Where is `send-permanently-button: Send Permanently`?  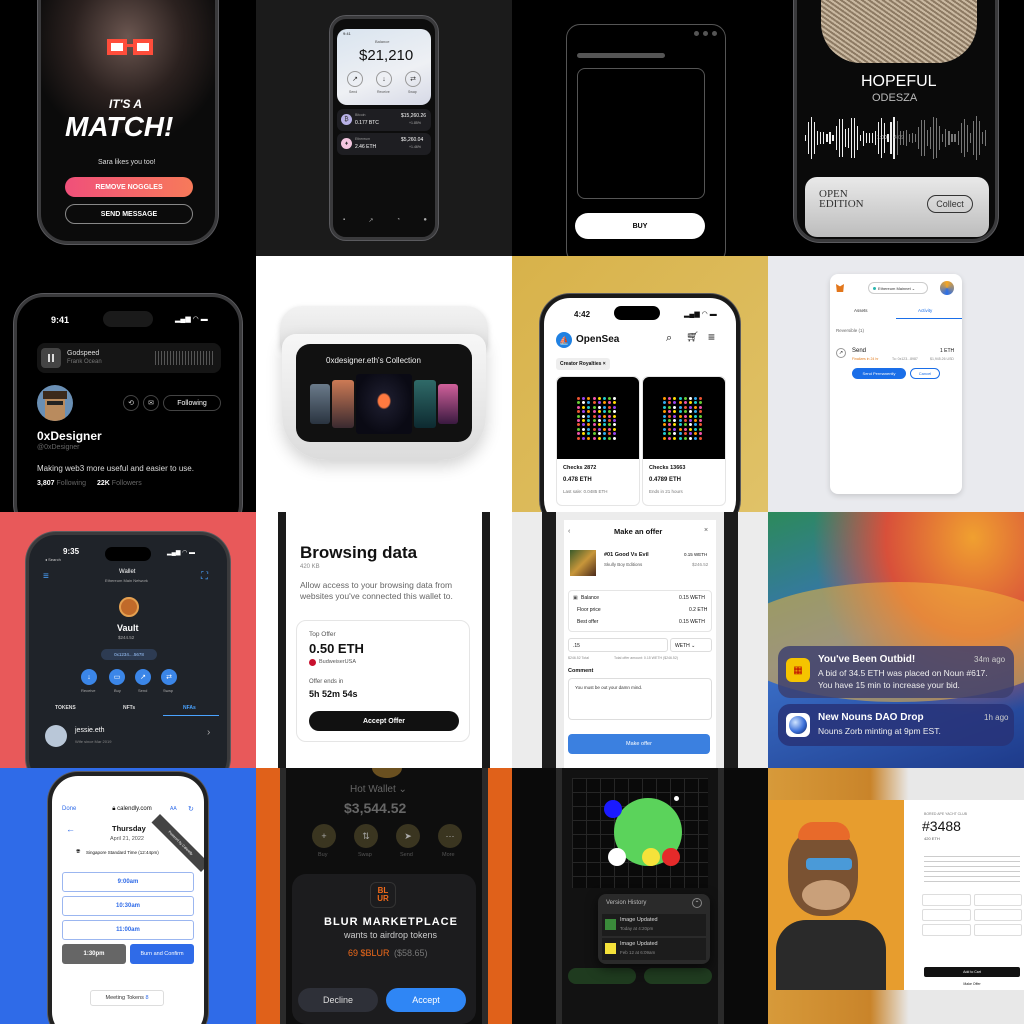 send-permanently-button: Send Permanently is located at coordinates (879, 373).